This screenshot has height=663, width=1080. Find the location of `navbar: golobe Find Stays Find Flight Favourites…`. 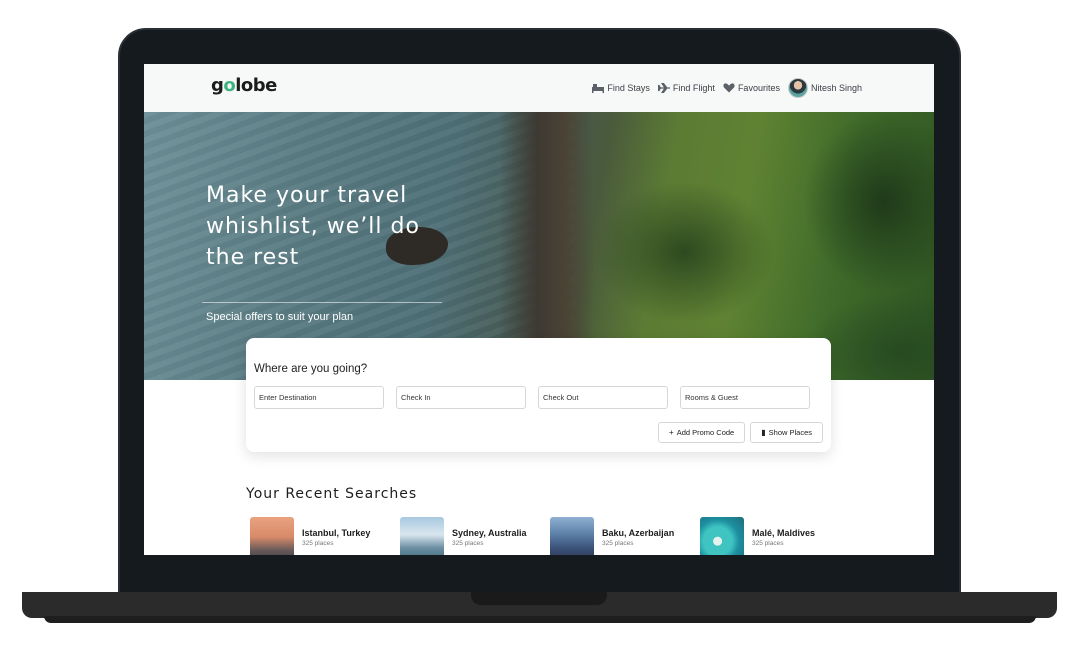

navbar: golobe Find Stays Find Flight Favourites… is located at coordinates (539, 88).